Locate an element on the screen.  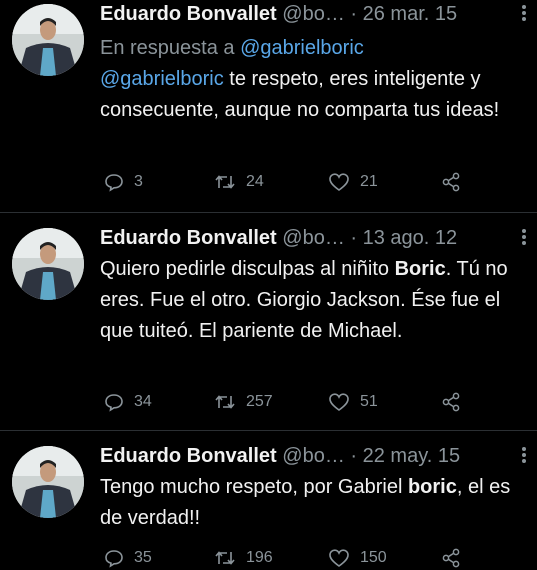
like-count: 51 is located at coordinates (369, 401).